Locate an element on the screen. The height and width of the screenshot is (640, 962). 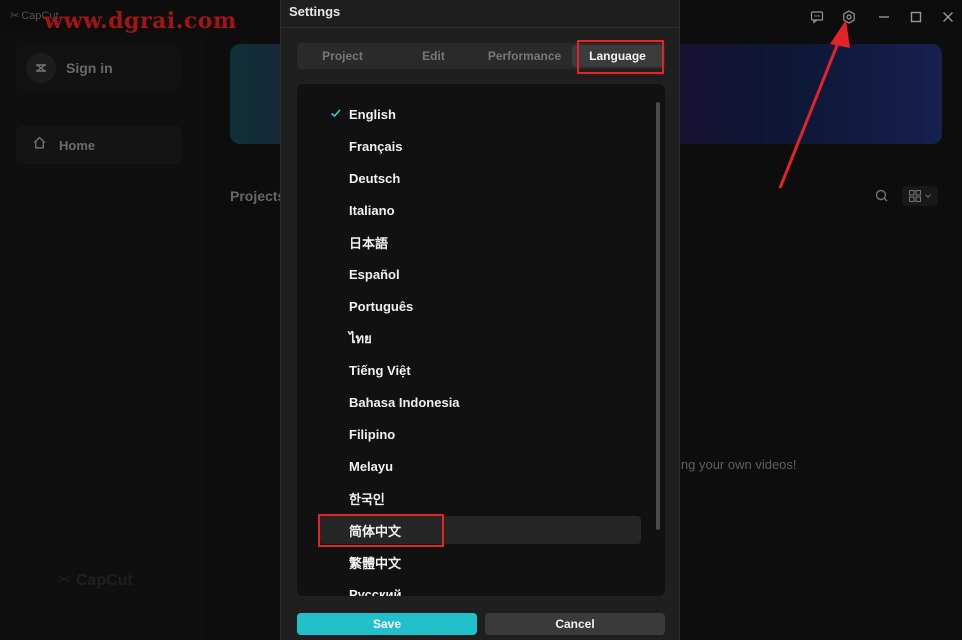
settings-title: Settings is located at coordinates (315, 11).